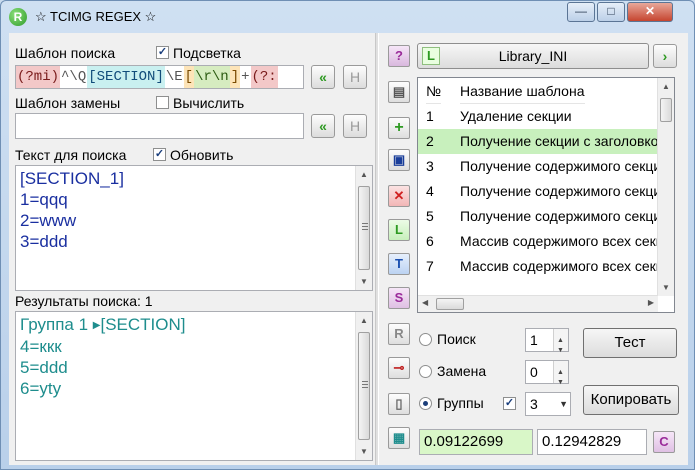 The width and height of the screenshot is (695, 470). Describe the element at coordinates (44, 367) in the screenshot. I see `text-line: 5=ddd` at that location.